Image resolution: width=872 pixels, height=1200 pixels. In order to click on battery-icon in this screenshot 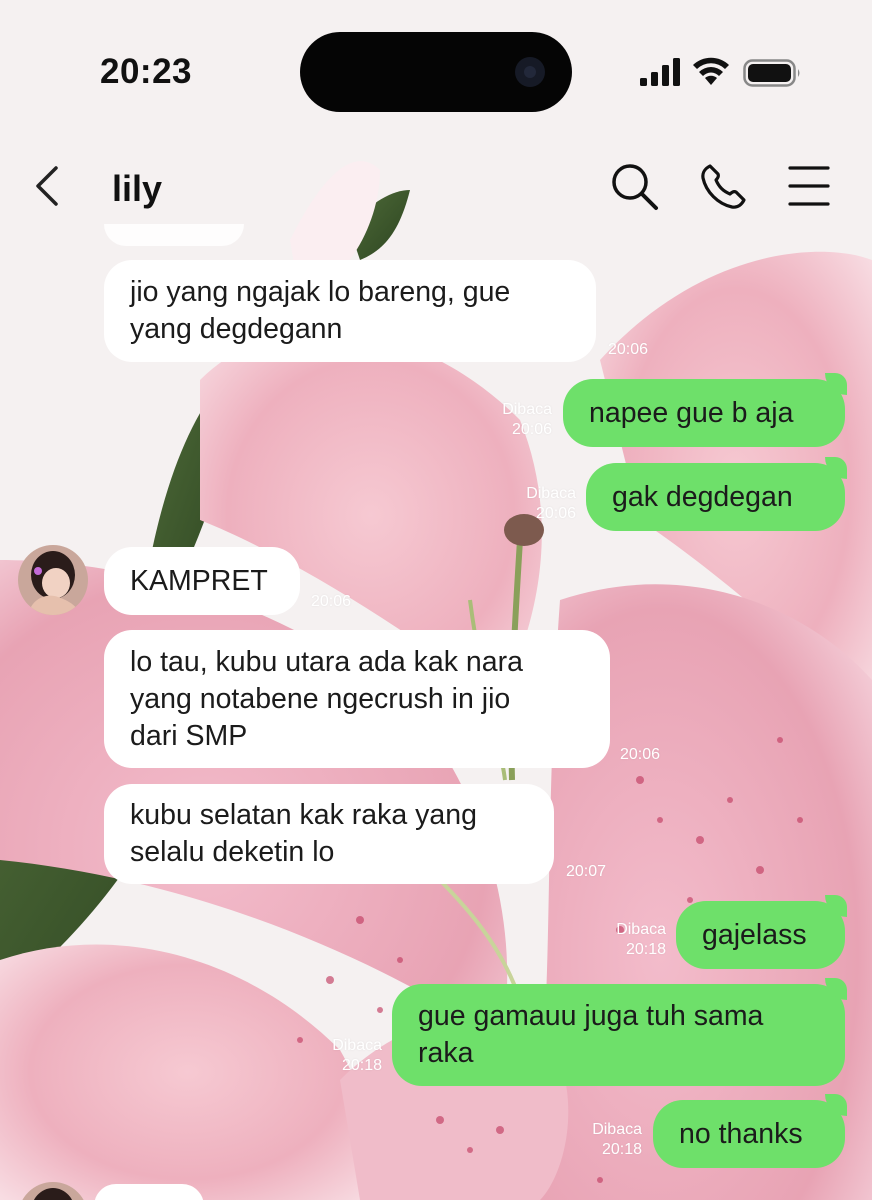, I will do `click(771, 73)`.